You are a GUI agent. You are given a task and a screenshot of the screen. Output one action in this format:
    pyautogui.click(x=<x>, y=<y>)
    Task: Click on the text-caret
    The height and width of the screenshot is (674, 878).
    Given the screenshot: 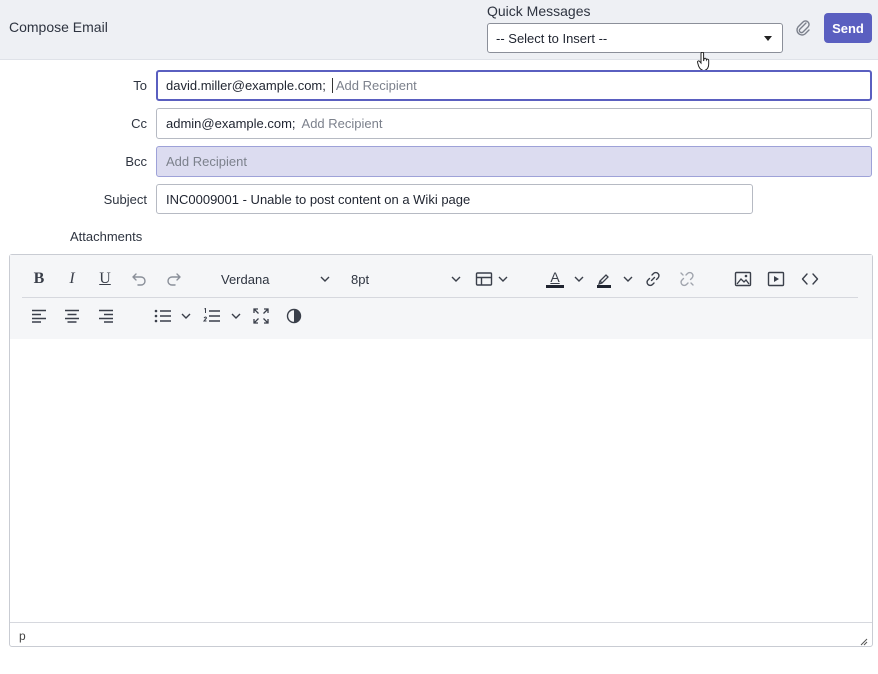 What is the action you would take?
    pyautogui.click(x=332, y=85)
    